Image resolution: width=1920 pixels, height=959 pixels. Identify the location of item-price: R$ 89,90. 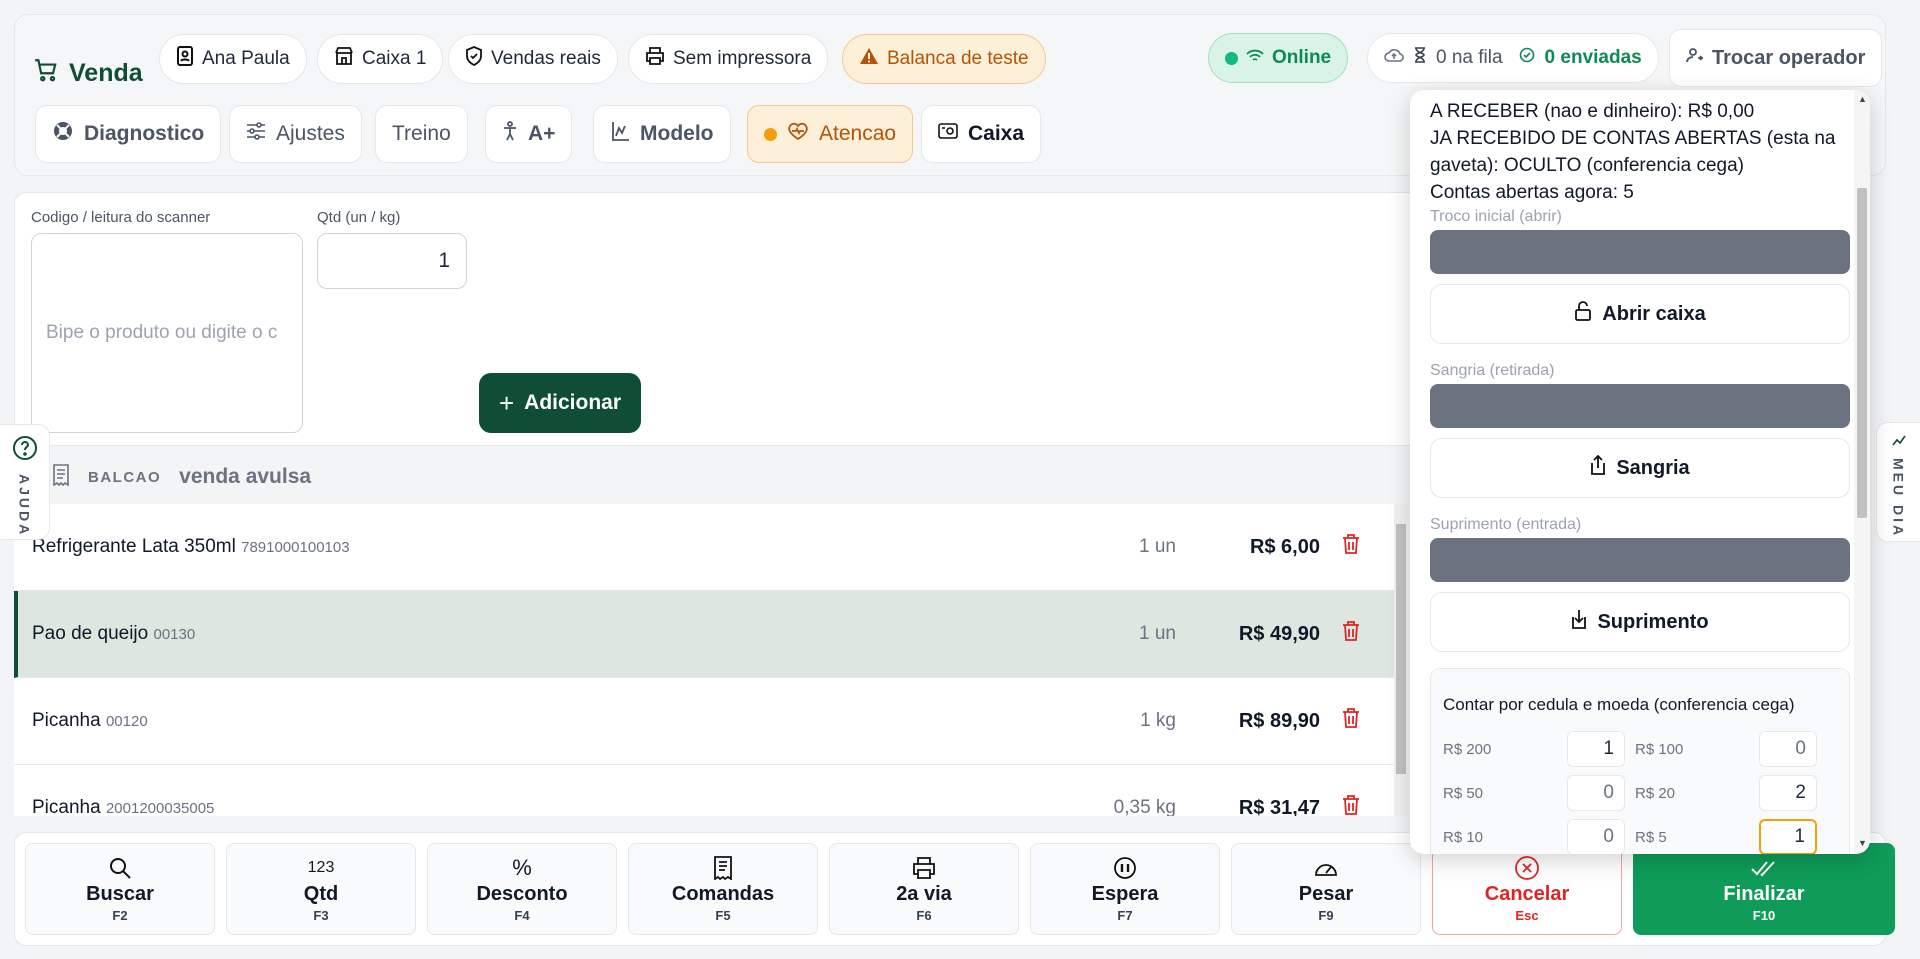
(1279, 720).